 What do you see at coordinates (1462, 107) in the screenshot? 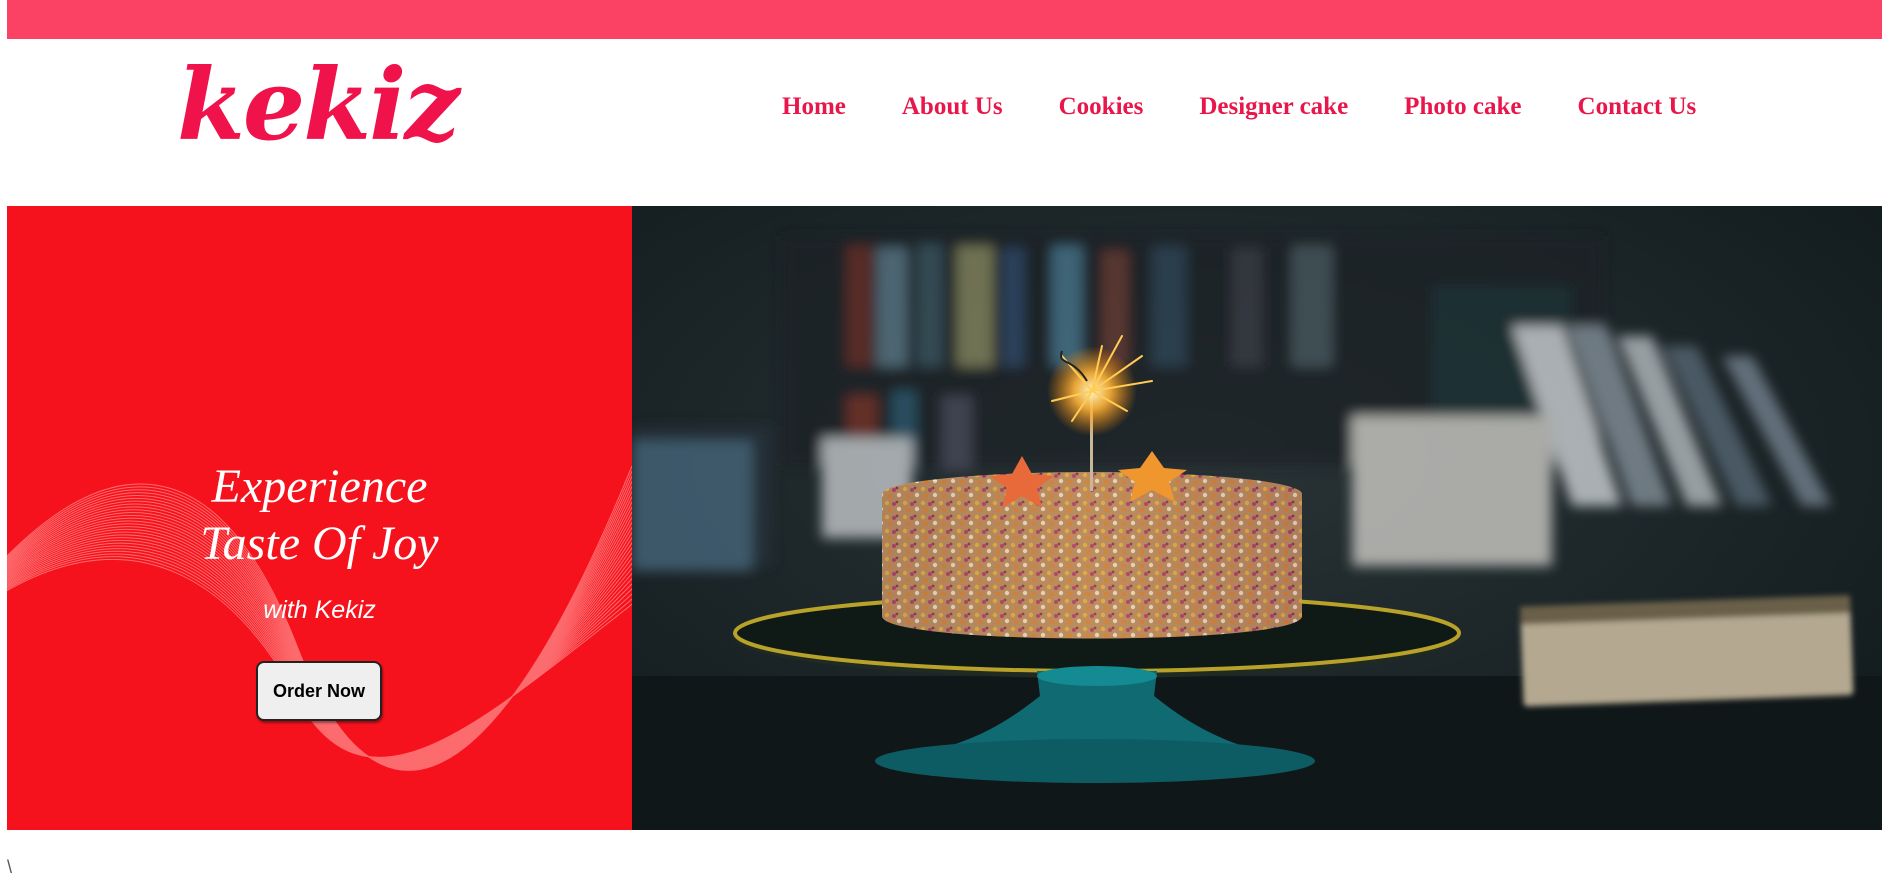
I see `nav-link-photo-cake: Photo cake` at bounding box center [1462, 107].